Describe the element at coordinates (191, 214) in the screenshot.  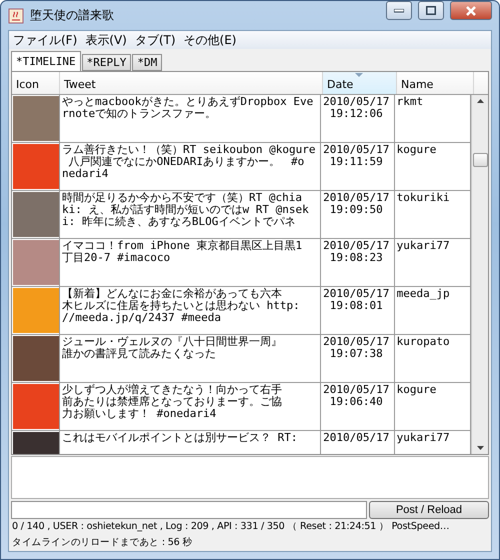
I see `tweet-cell: 時間が足りるか今から不安です（笑）RT @chia ki: え、私が話す時間が短いのではw RT @nsek i: 昨年に続き、あすなろBLOGイベントでパネ` at that location.